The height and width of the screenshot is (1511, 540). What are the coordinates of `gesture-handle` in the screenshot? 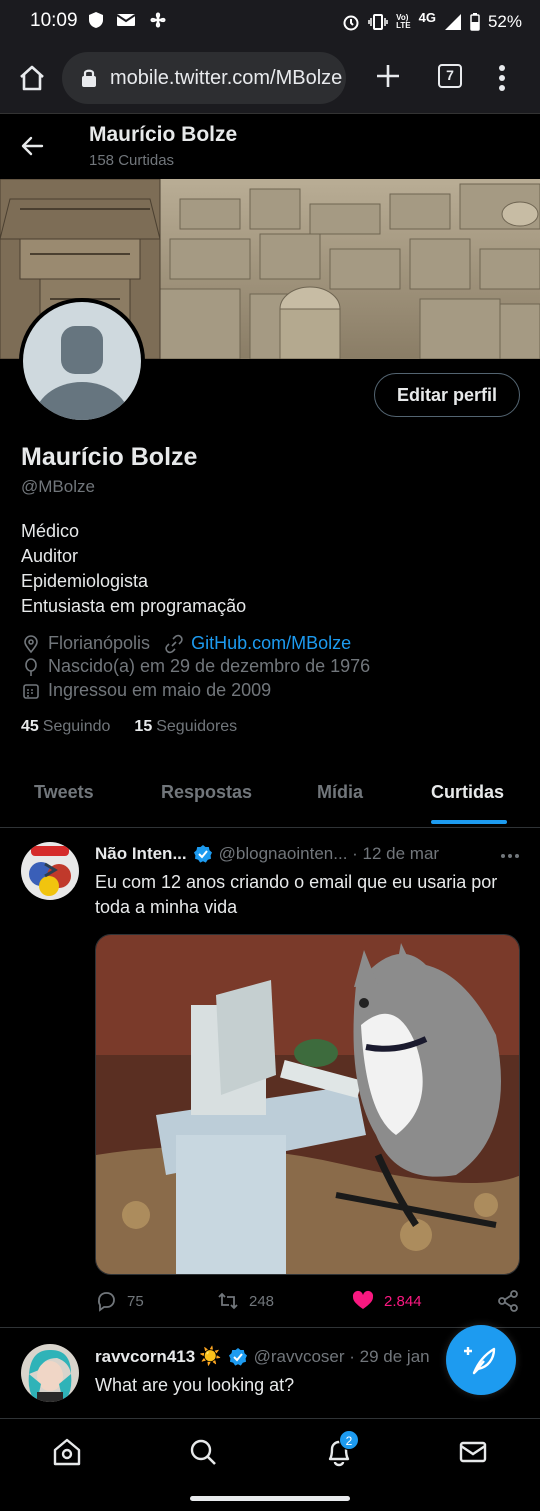 It's located at (270, 1498).